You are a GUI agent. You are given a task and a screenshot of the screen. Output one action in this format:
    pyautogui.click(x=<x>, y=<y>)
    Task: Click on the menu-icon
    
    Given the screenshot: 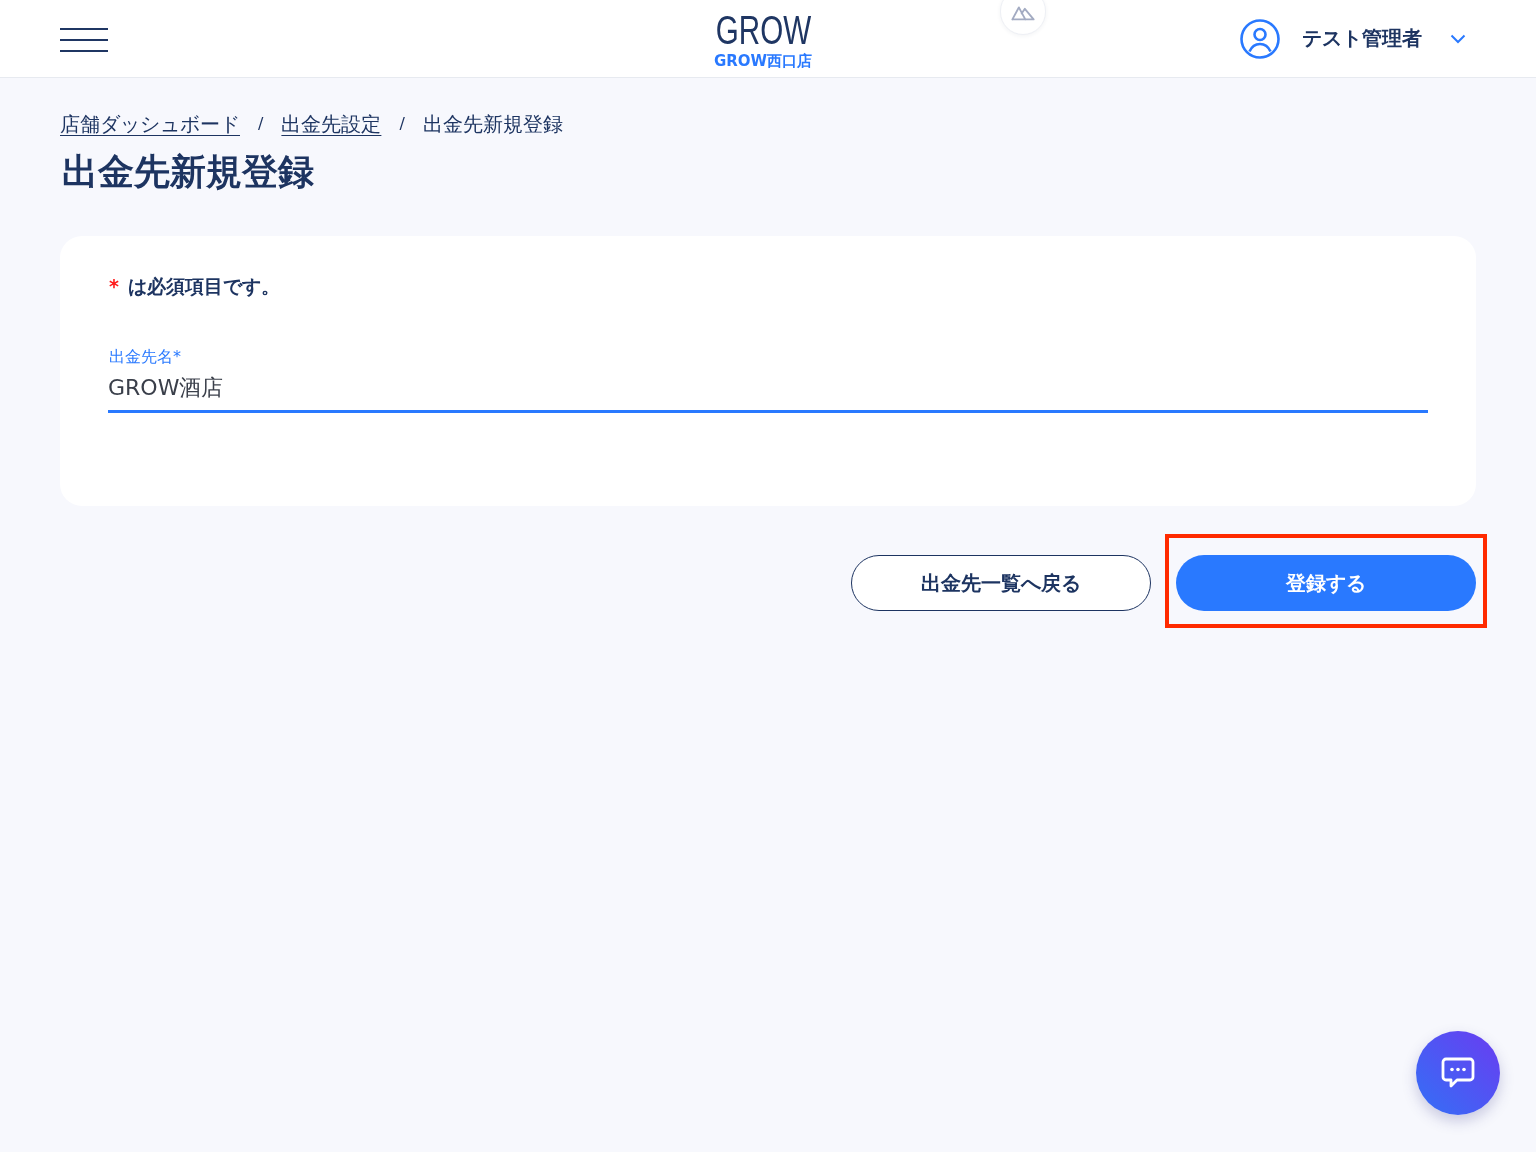 What is the action you would take?
    pyautogui.click(x=84, y=39)
    